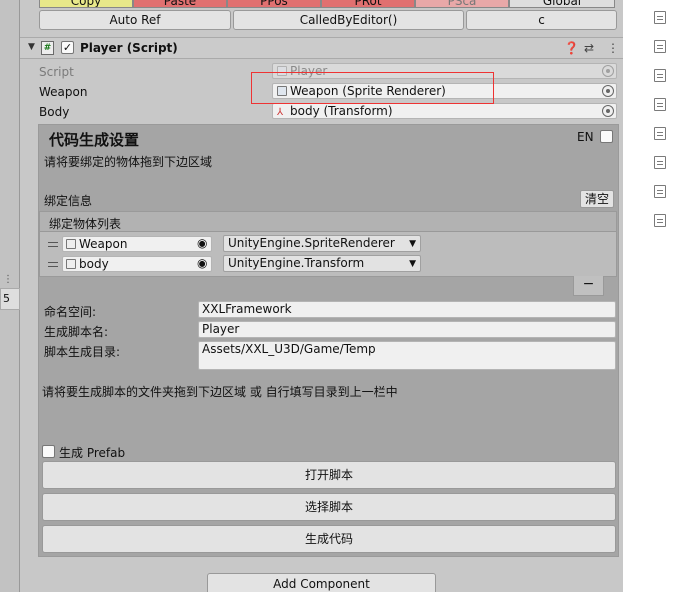  I want to click on binding-object-field: Weapon, so click(137, 244).